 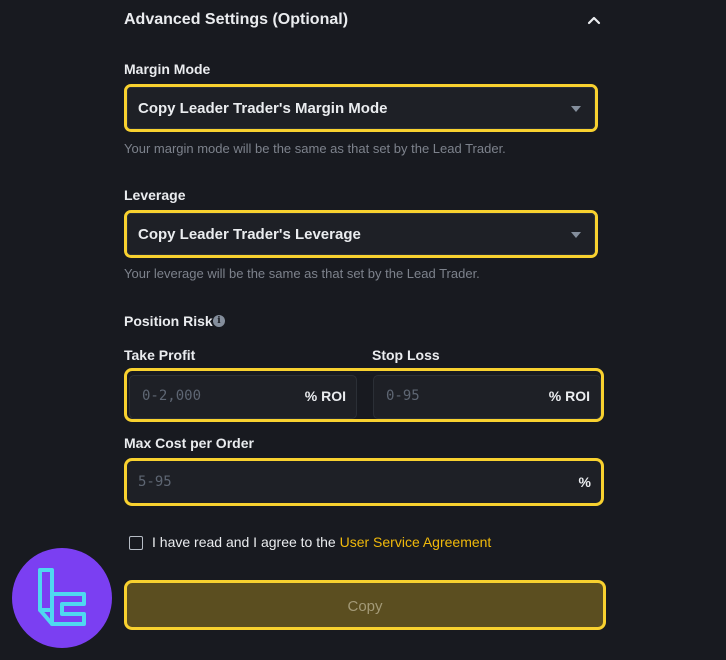 I want to click on margin-mode-select: Copy Leader Trader's Margin Mode, so click(x=361, y=108).